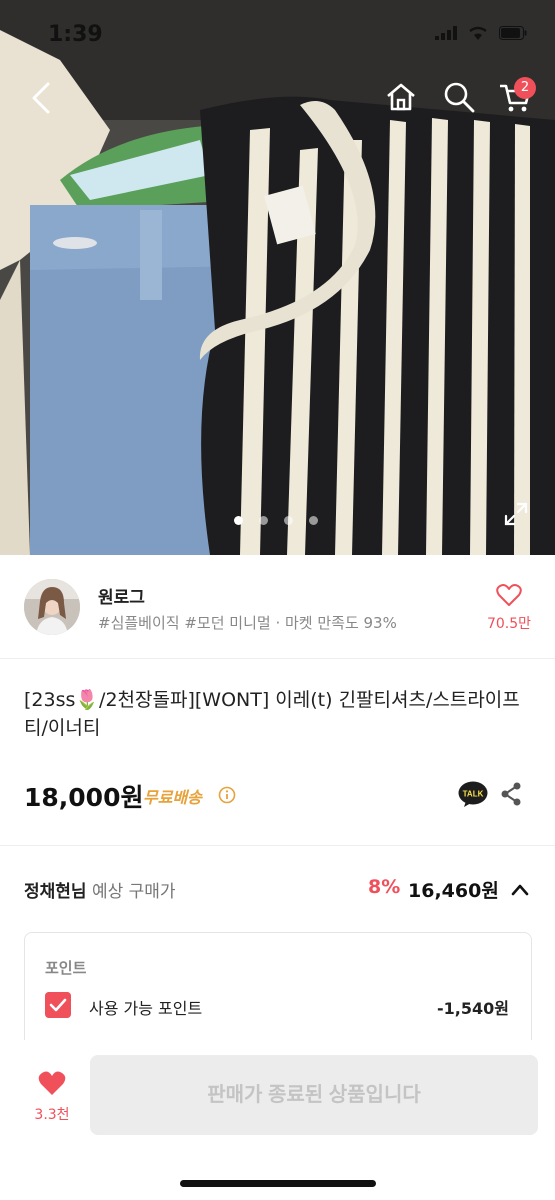 The image size is (555, 1200). I want to click on search-icon, so click(459, 97).